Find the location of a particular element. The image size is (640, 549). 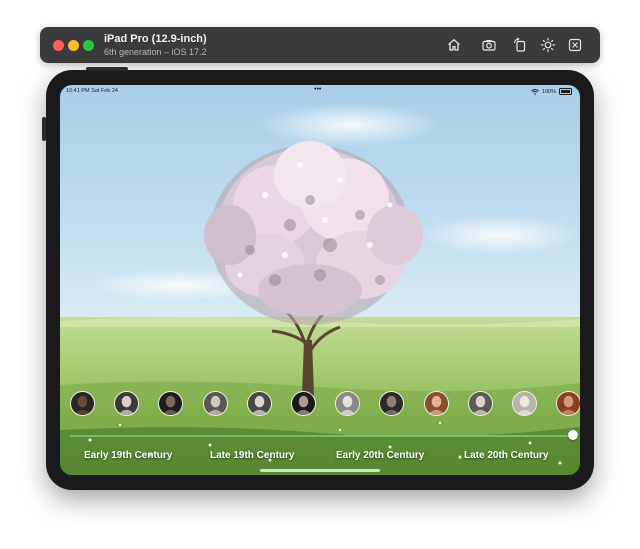

top-hardware-button is located at coordinates (107, 69).